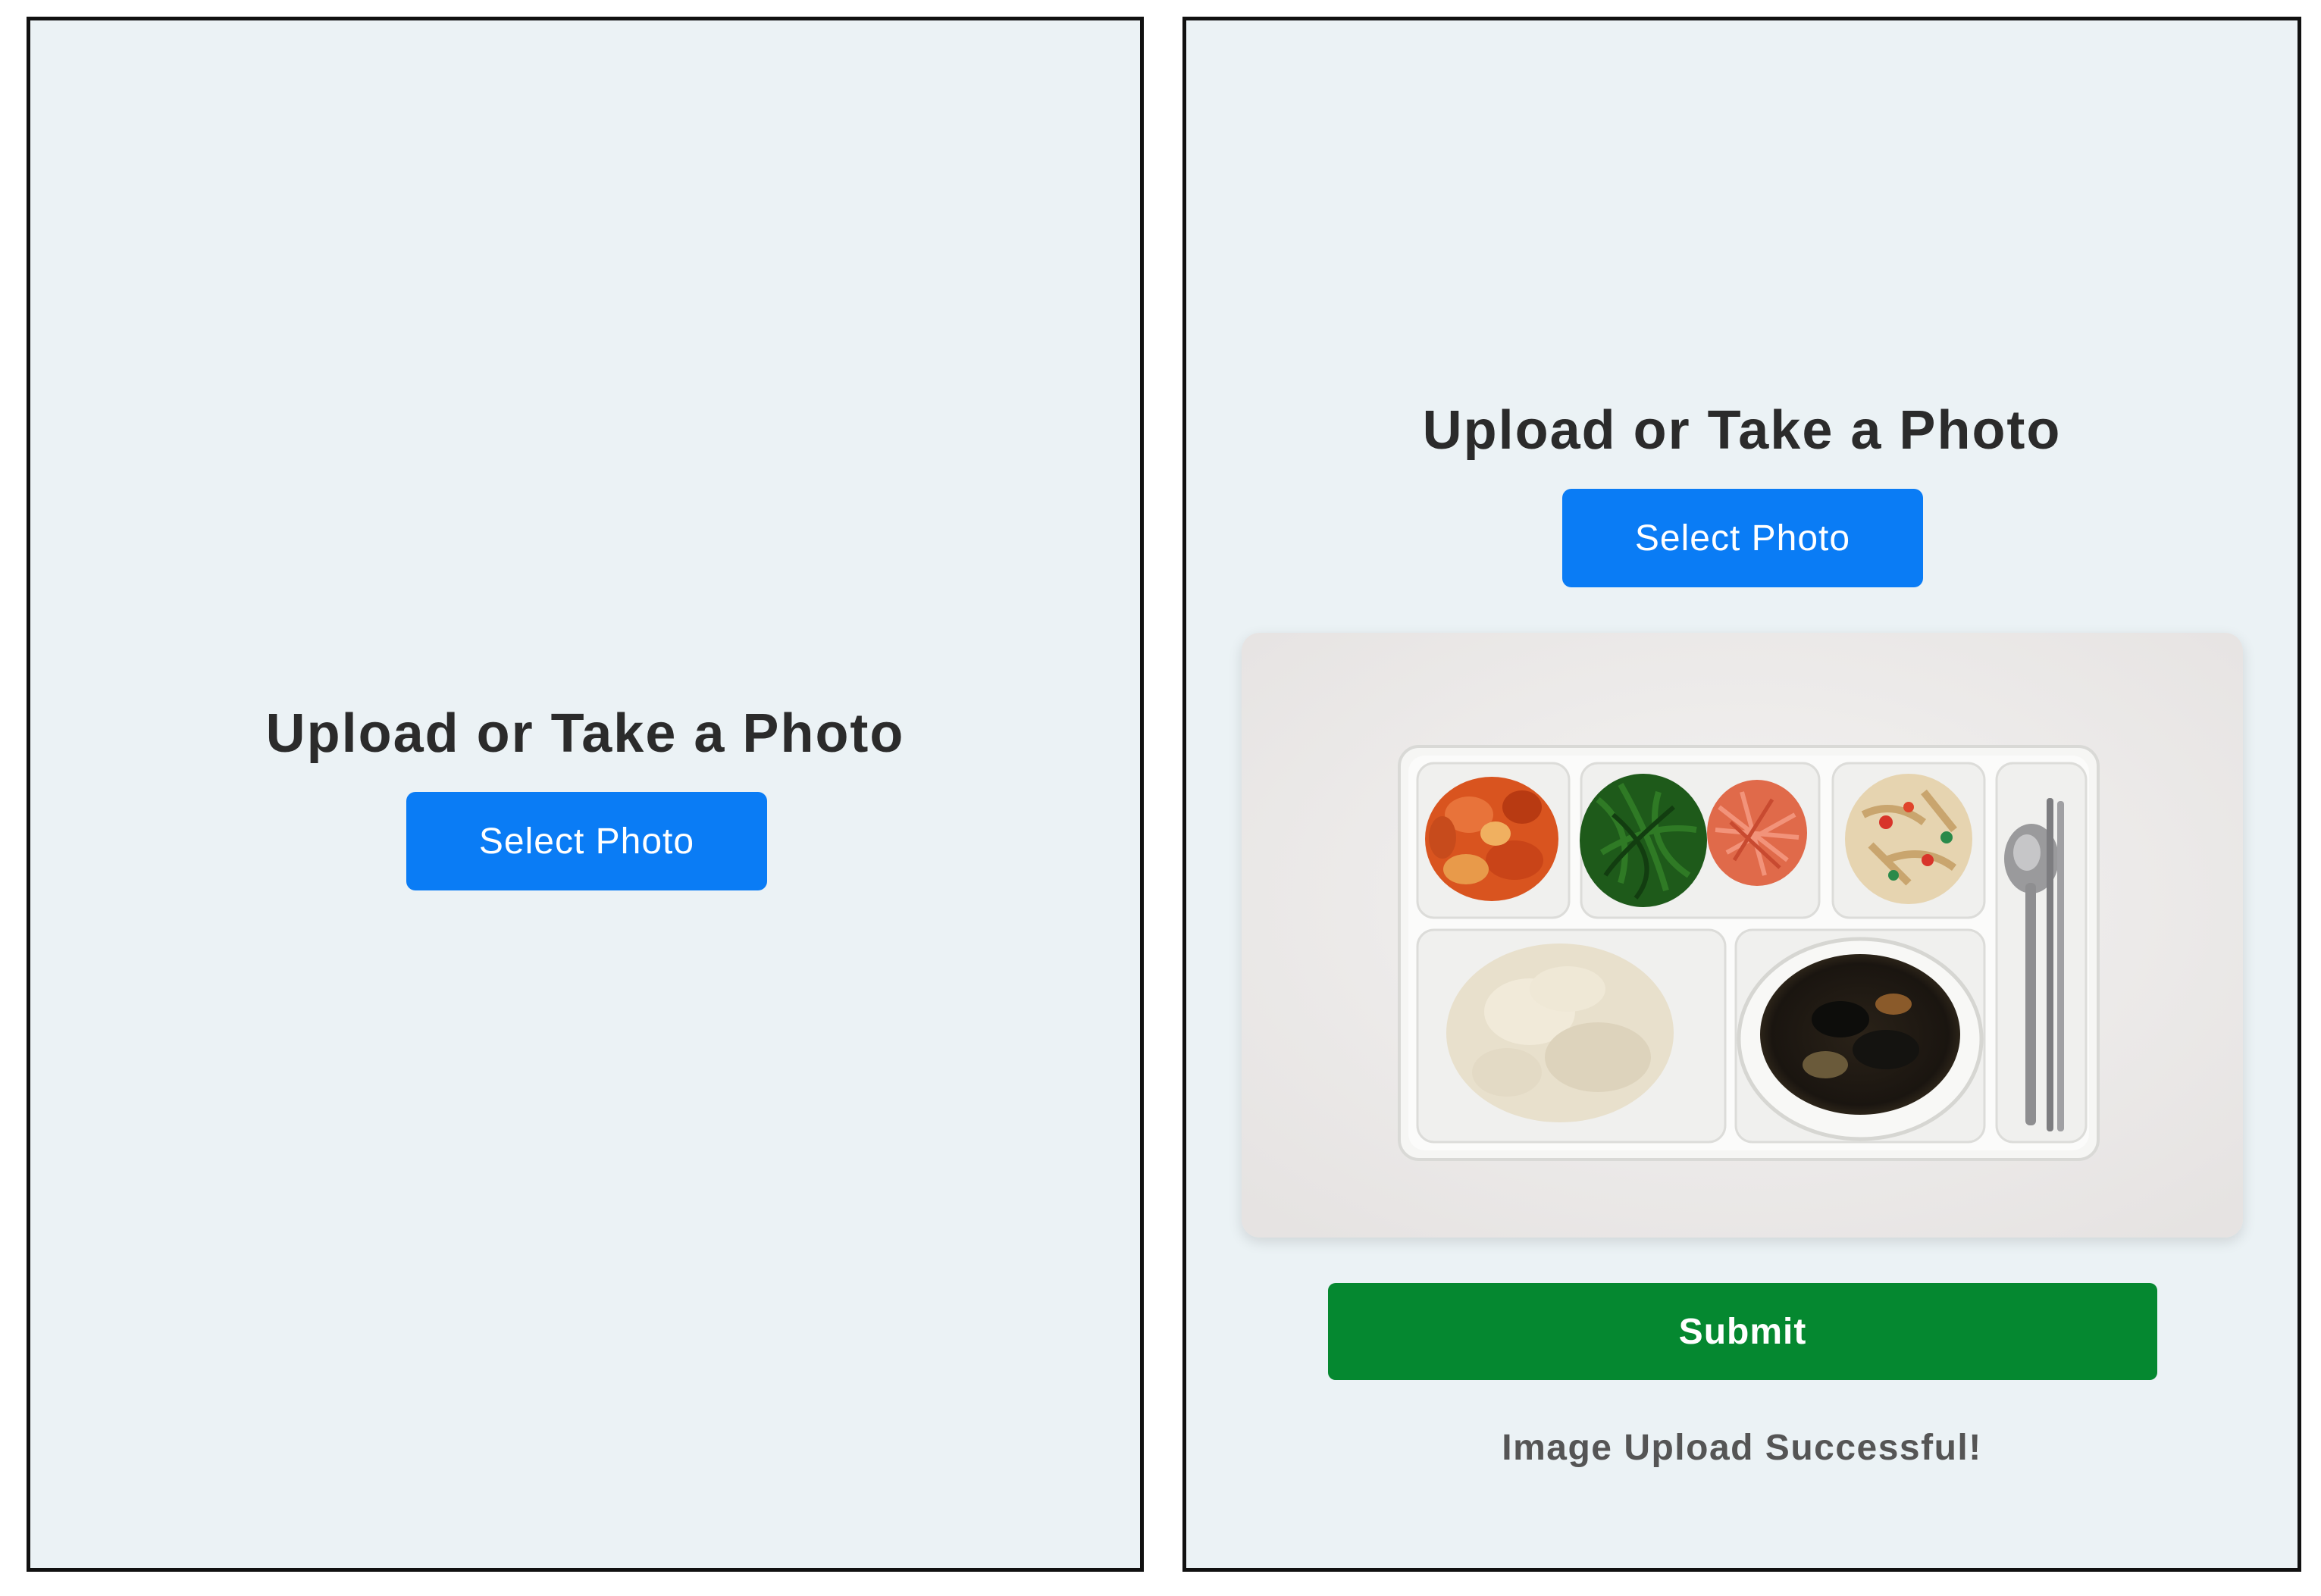  I want to click on upload-status-message: Image Upload Successful!, so click(1742, 1448).